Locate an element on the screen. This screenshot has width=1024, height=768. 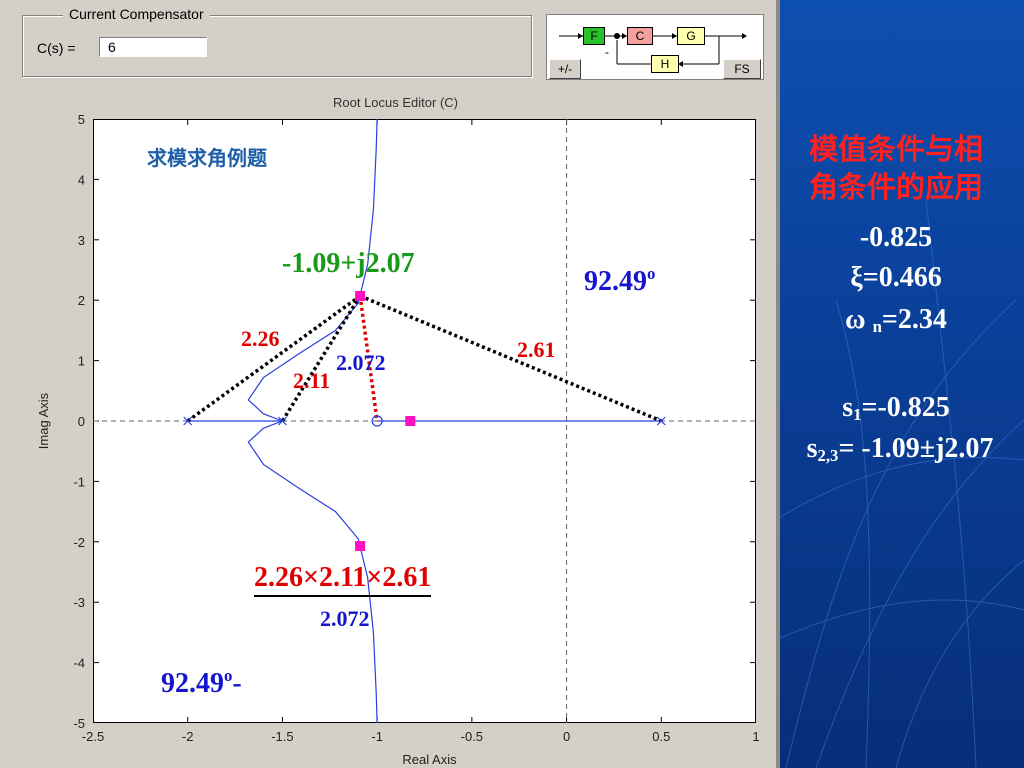
natural-frequency: ω n=2.34 is located at coordinates (896, 320).